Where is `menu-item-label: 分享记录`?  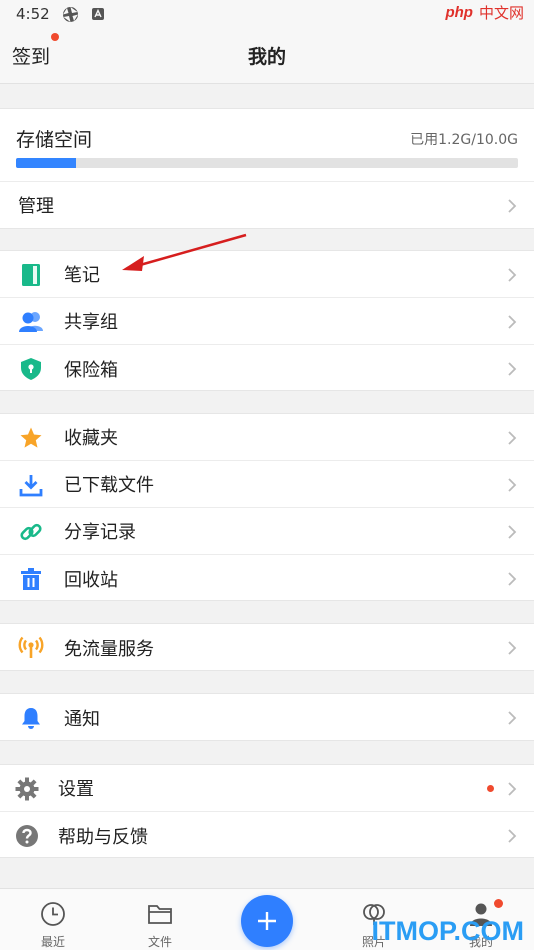 menu-item-label: 分享记录 is located at coordinates (100, 532).